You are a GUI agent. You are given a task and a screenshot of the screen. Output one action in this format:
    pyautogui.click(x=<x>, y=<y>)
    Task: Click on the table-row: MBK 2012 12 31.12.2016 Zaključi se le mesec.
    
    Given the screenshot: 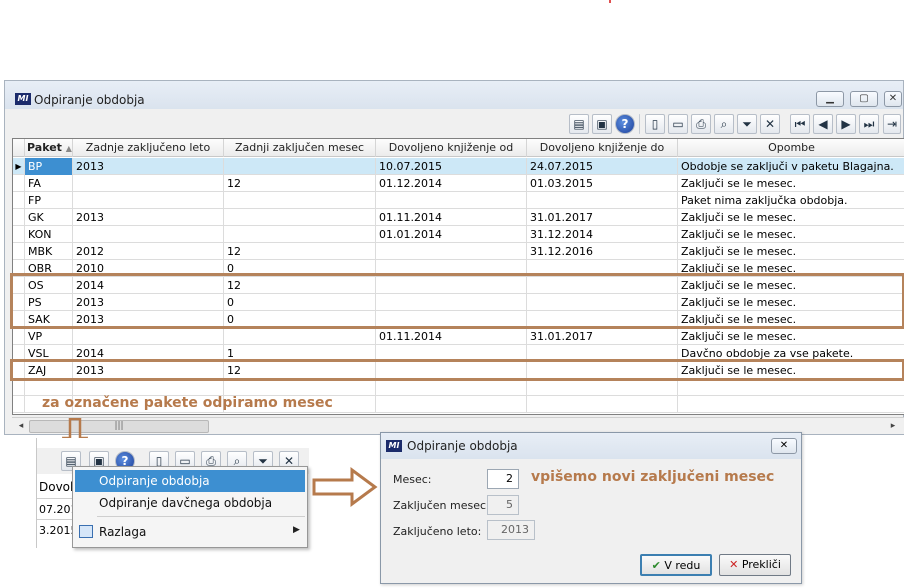 What is the action you would take?
    pyautogui.click(x=458, y=251)
    